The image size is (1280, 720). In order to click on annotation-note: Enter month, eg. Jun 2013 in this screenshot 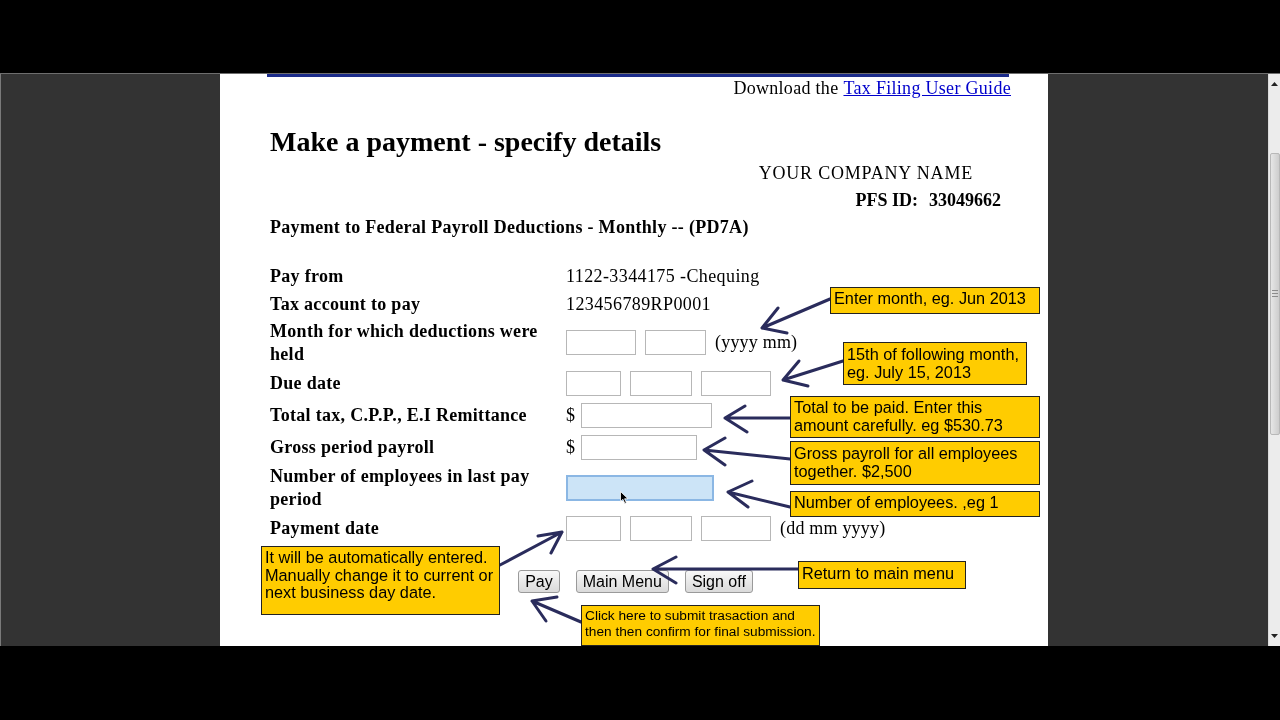, I will do `click(935, 300)`.